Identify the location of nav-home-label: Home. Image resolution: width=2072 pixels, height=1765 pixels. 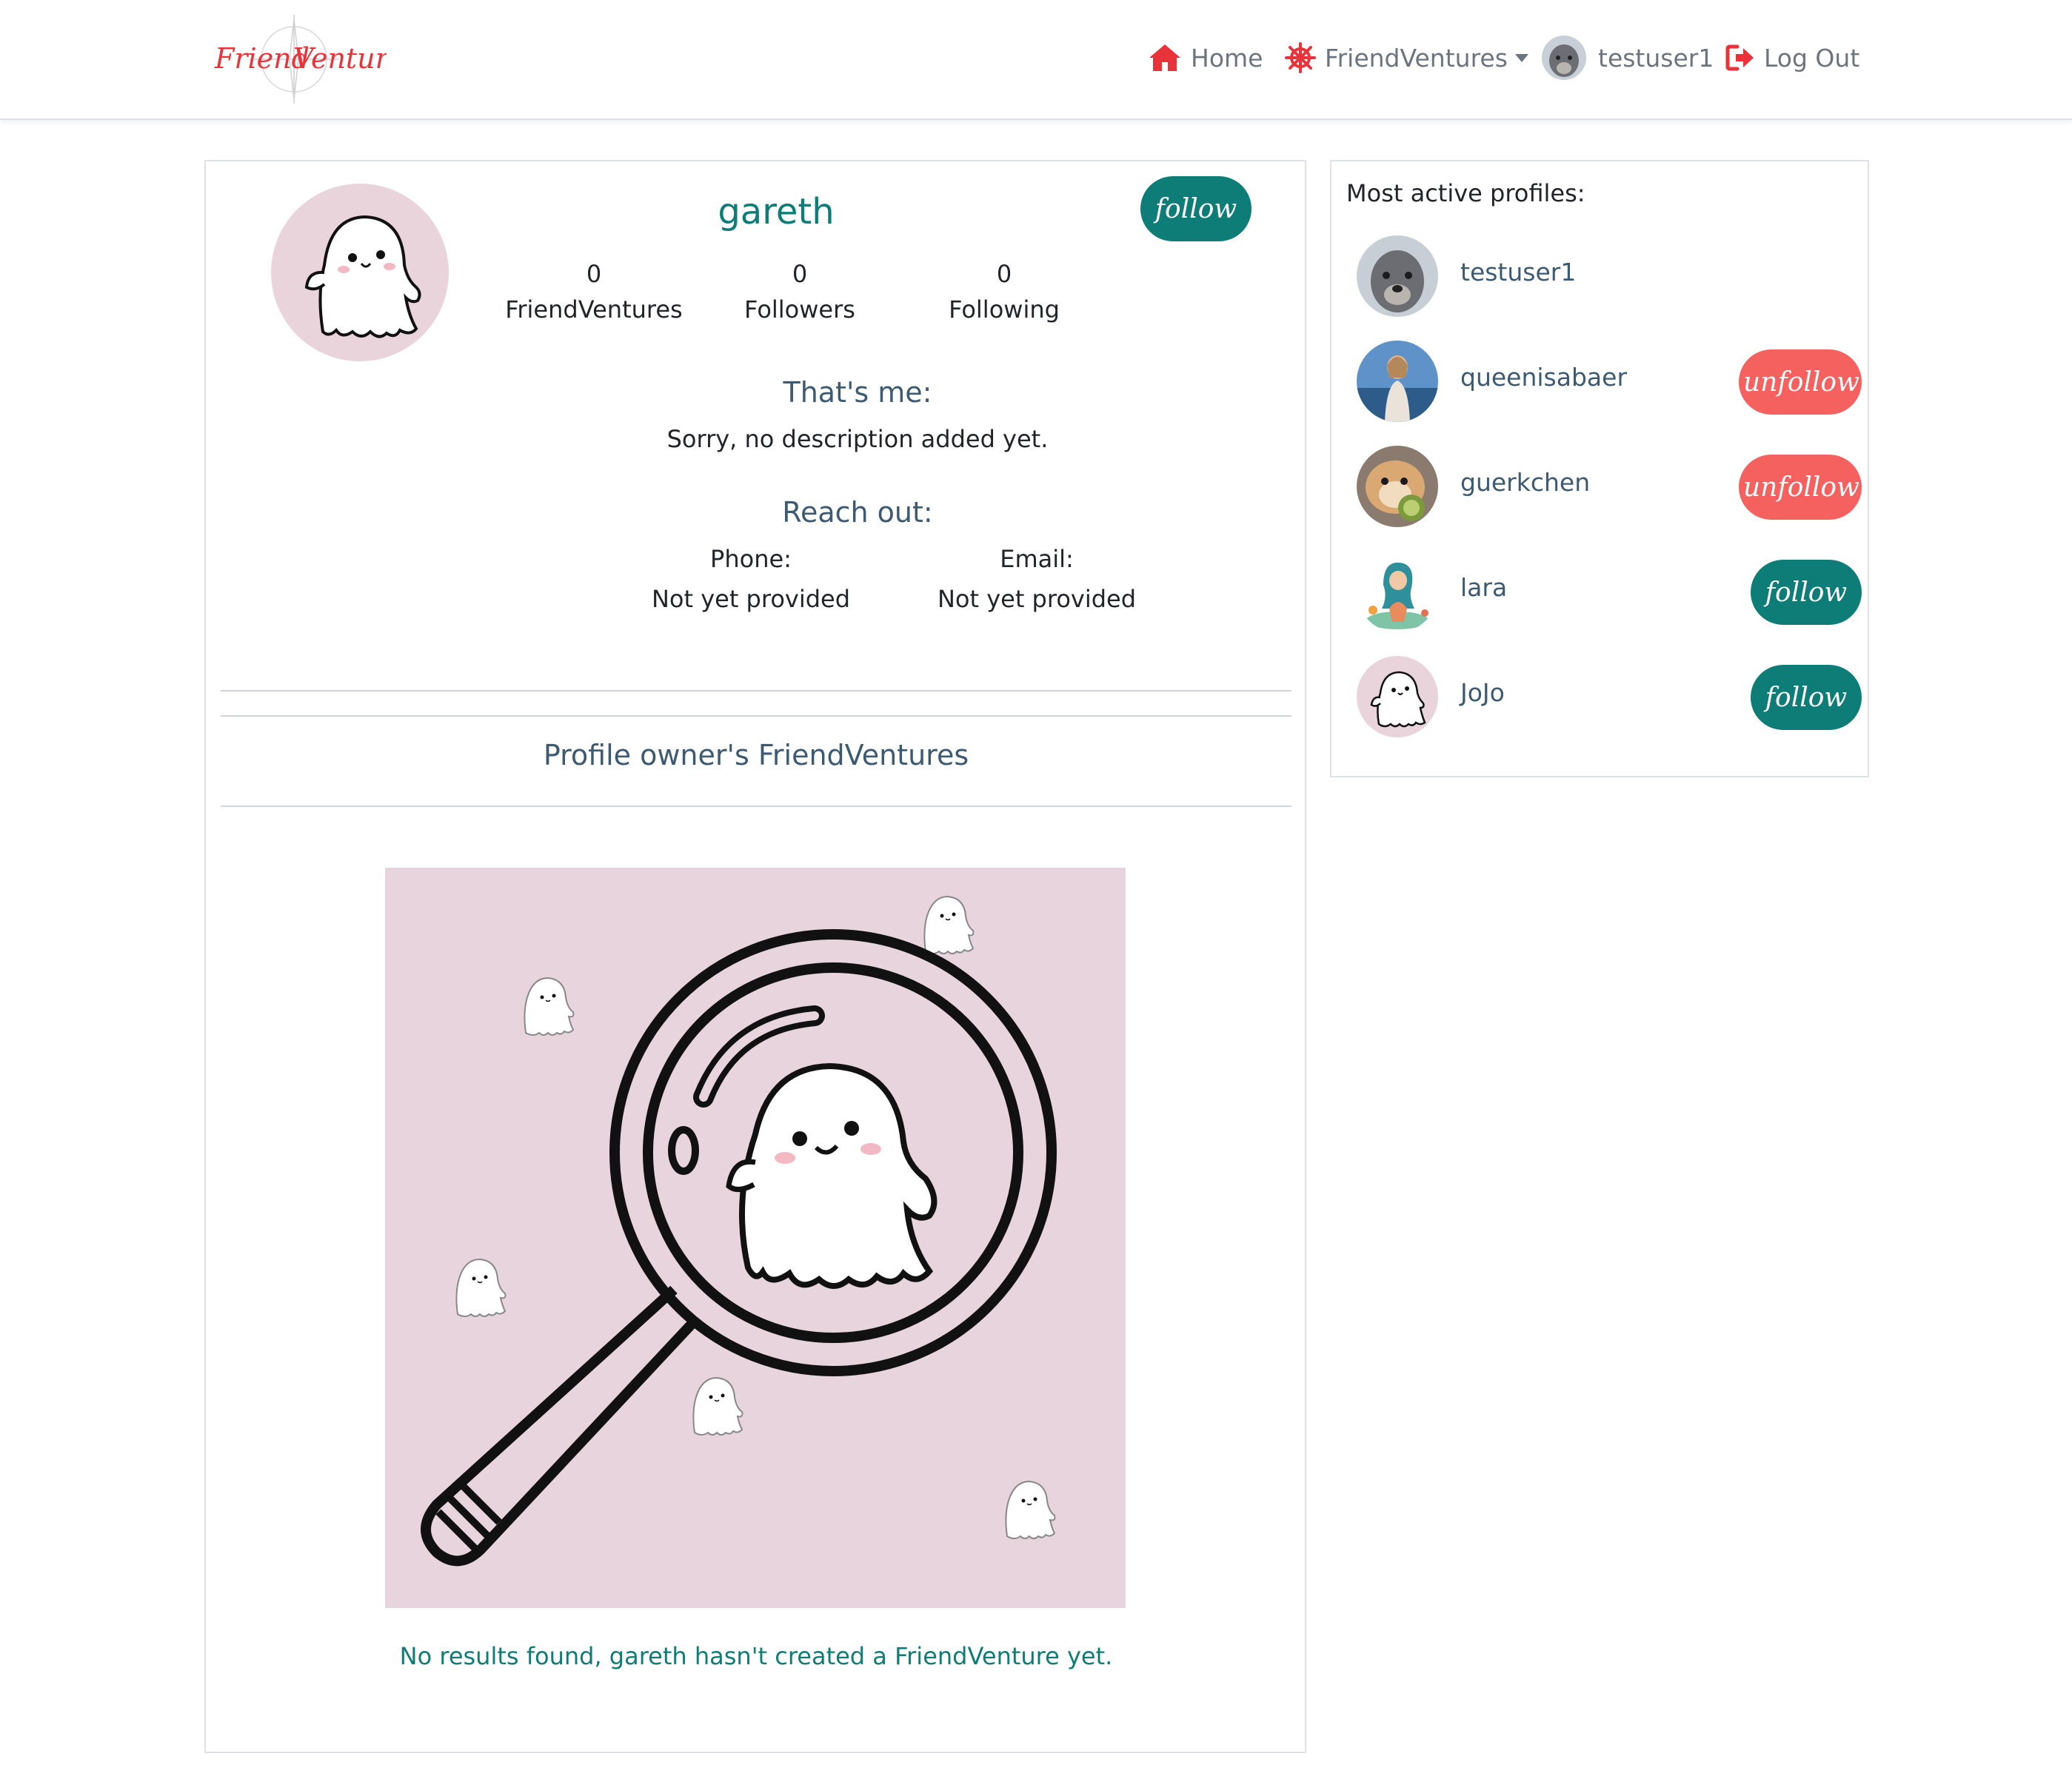
(1227, 58).